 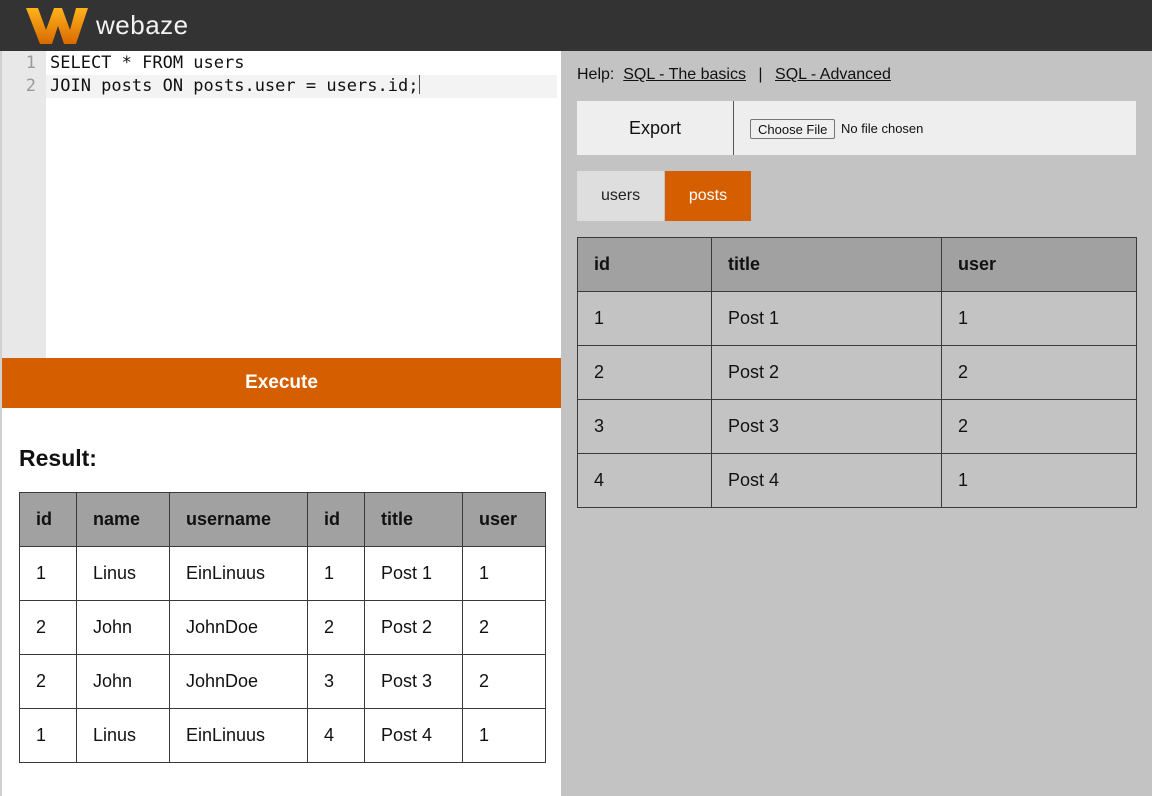 I want to click on table-row: 4 Post 4 1, so click(x=857, y=480).